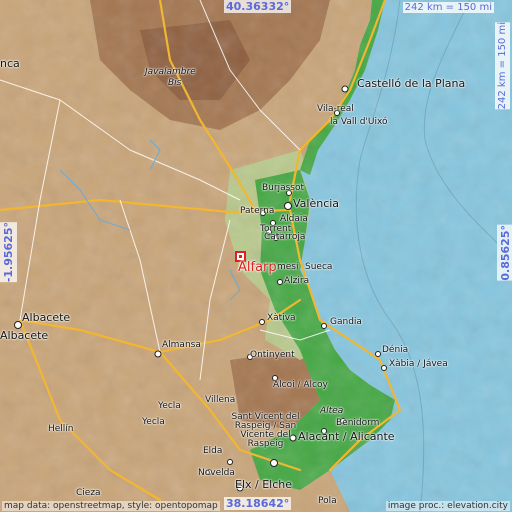  What do you see at coordinates (316, 203) in the screenshot?
I see `place-label: València` at bounding box center [316, 203].